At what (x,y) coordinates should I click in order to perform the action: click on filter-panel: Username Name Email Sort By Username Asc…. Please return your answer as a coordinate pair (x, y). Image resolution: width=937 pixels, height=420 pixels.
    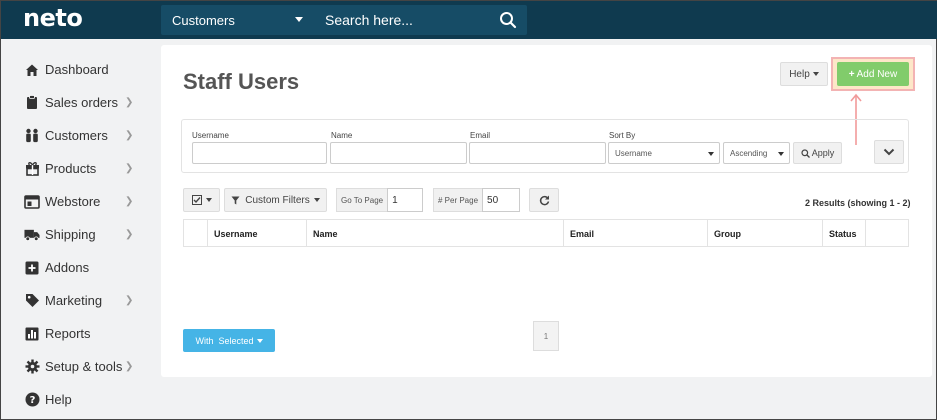
    Looking at the image, I should click on (545, 146).